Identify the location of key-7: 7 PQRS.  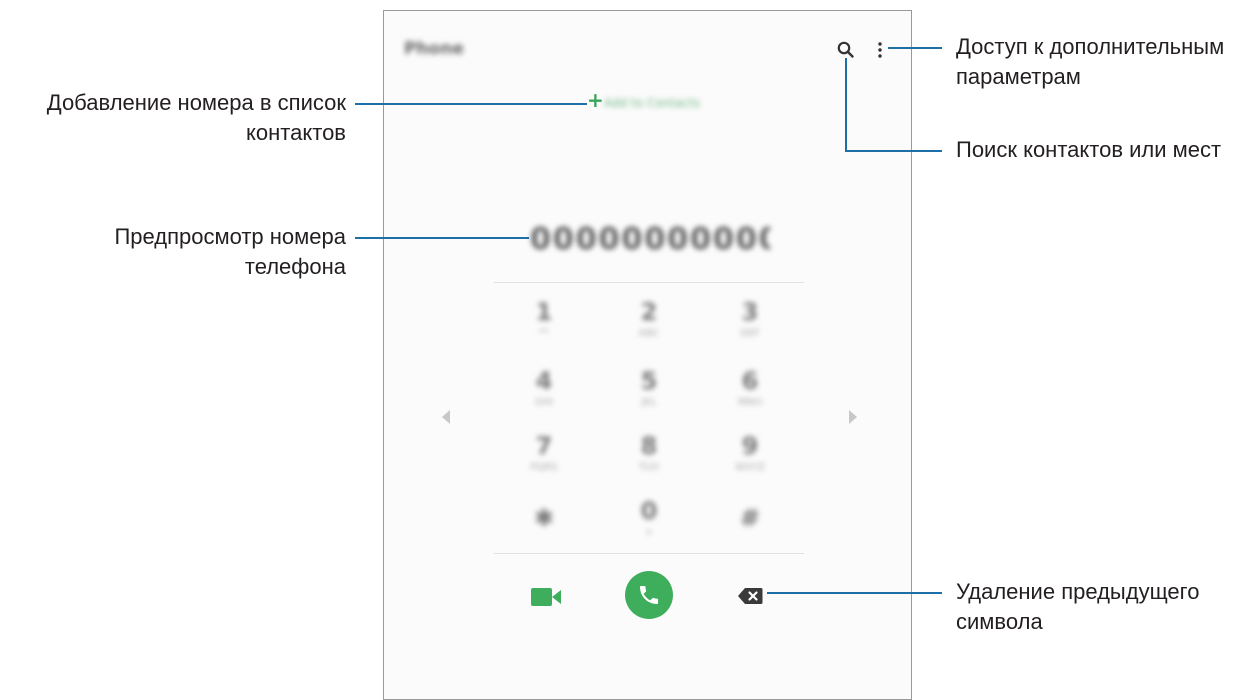
(544, 461).